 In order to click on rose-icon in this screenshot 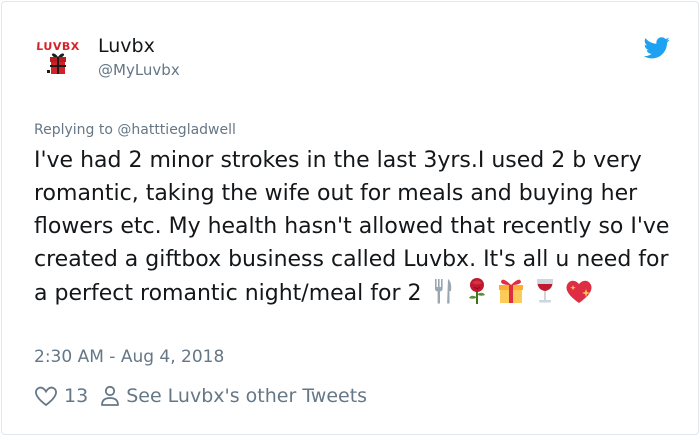, I will do `click(476, 291)`.